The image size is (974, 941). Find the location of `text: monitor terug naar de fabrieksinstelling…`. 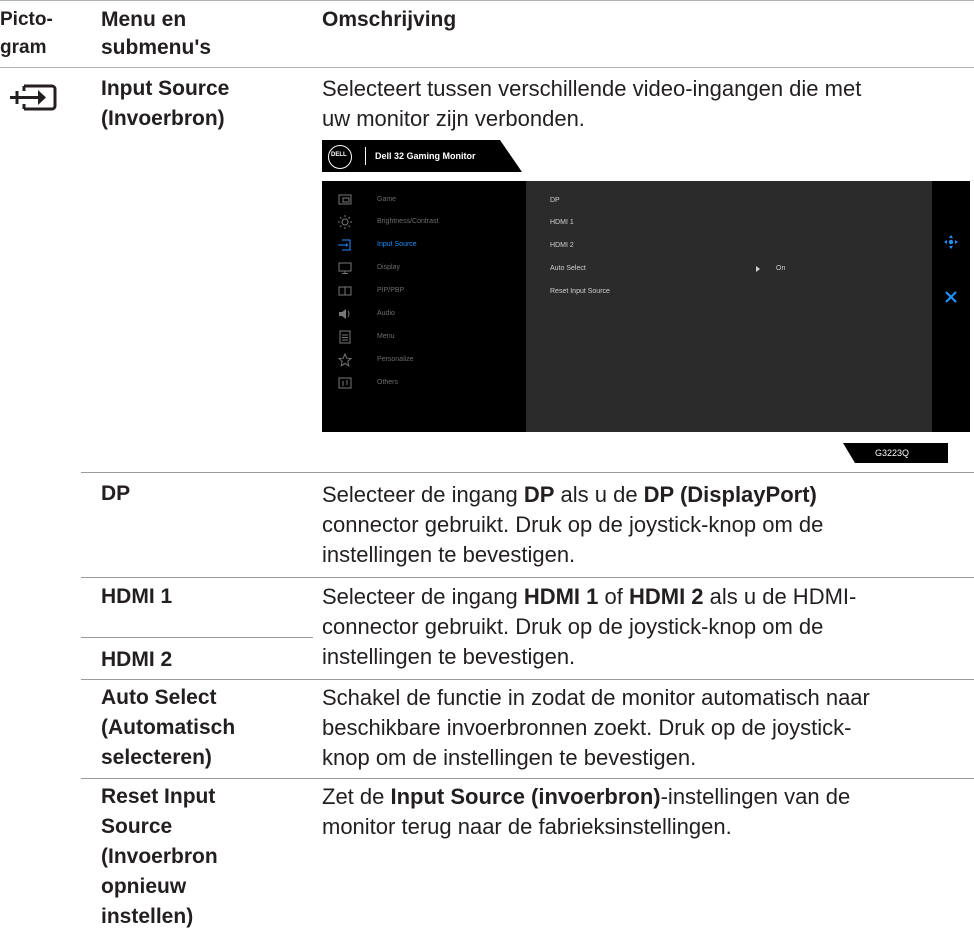

text: monitor terug naar de fabrieksinstelling… is located at coordinates (527, 826).